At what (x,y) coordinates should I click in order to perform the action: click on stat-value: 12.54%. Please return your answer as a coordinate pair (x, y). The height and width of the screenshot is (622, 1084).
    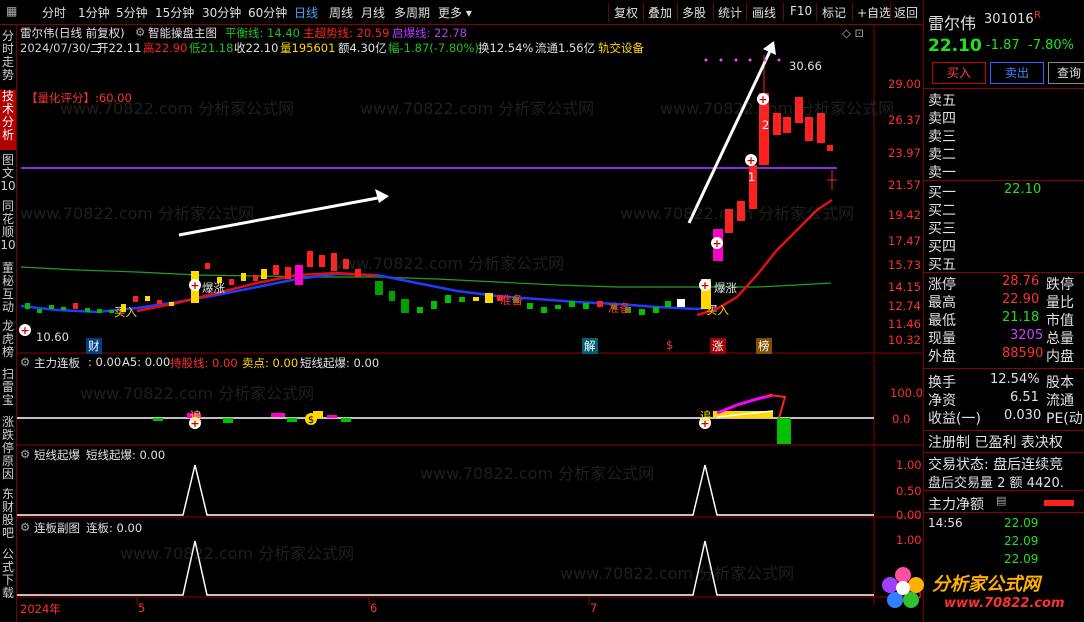
    Looking at the image, I should click on (1015, 379).